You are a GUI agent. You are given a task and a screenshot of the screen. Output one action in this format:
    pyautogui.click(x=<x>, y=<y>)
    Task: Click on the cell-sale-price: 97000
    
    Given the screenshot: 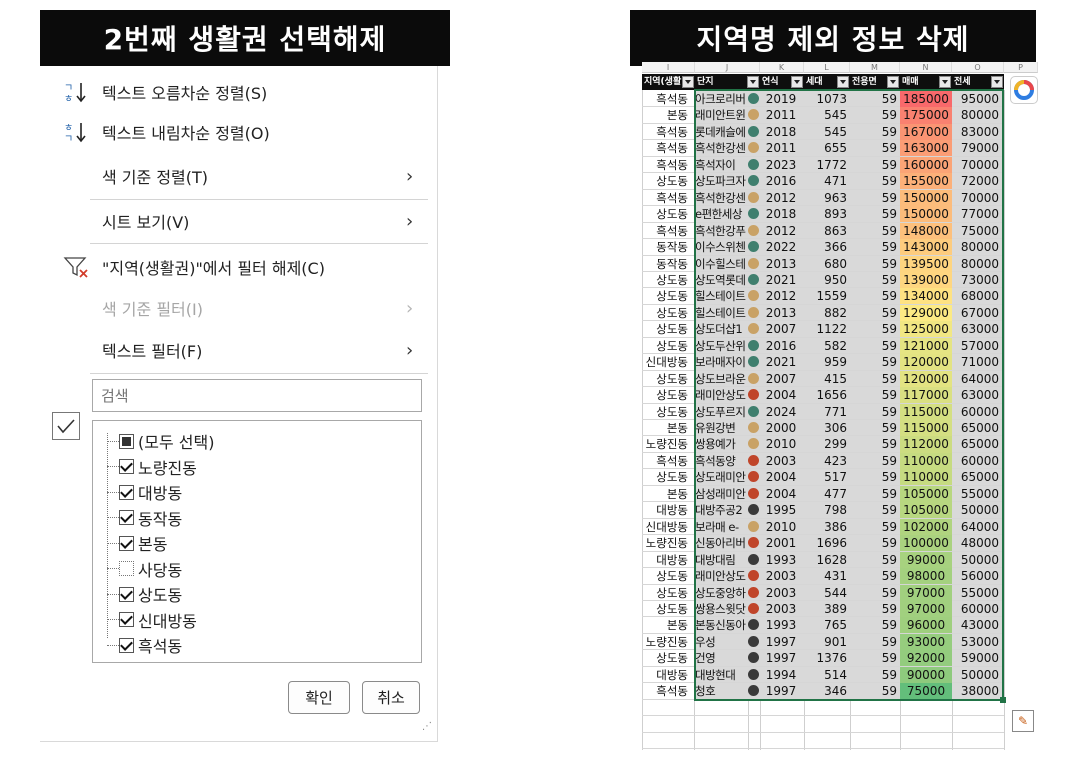 What is the action you would take?
    pyautogui.click(x=926, y=592)
    